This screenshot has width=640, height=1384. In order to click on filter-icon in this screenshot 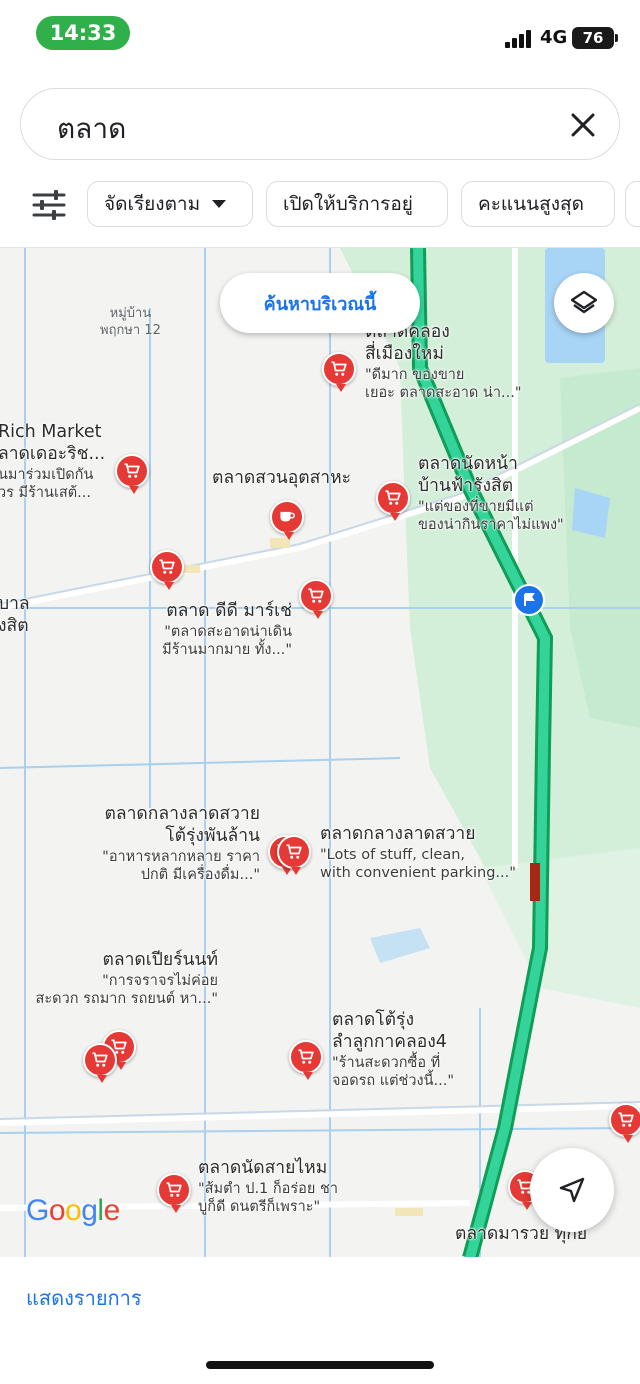, I will do `click(49, 205)`.